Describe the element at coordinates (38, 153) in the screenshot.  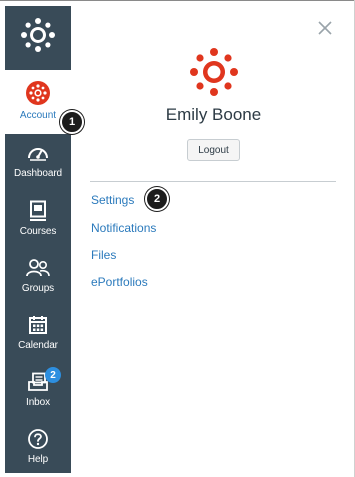
I see `dashboard-gauge-icon` at that location.